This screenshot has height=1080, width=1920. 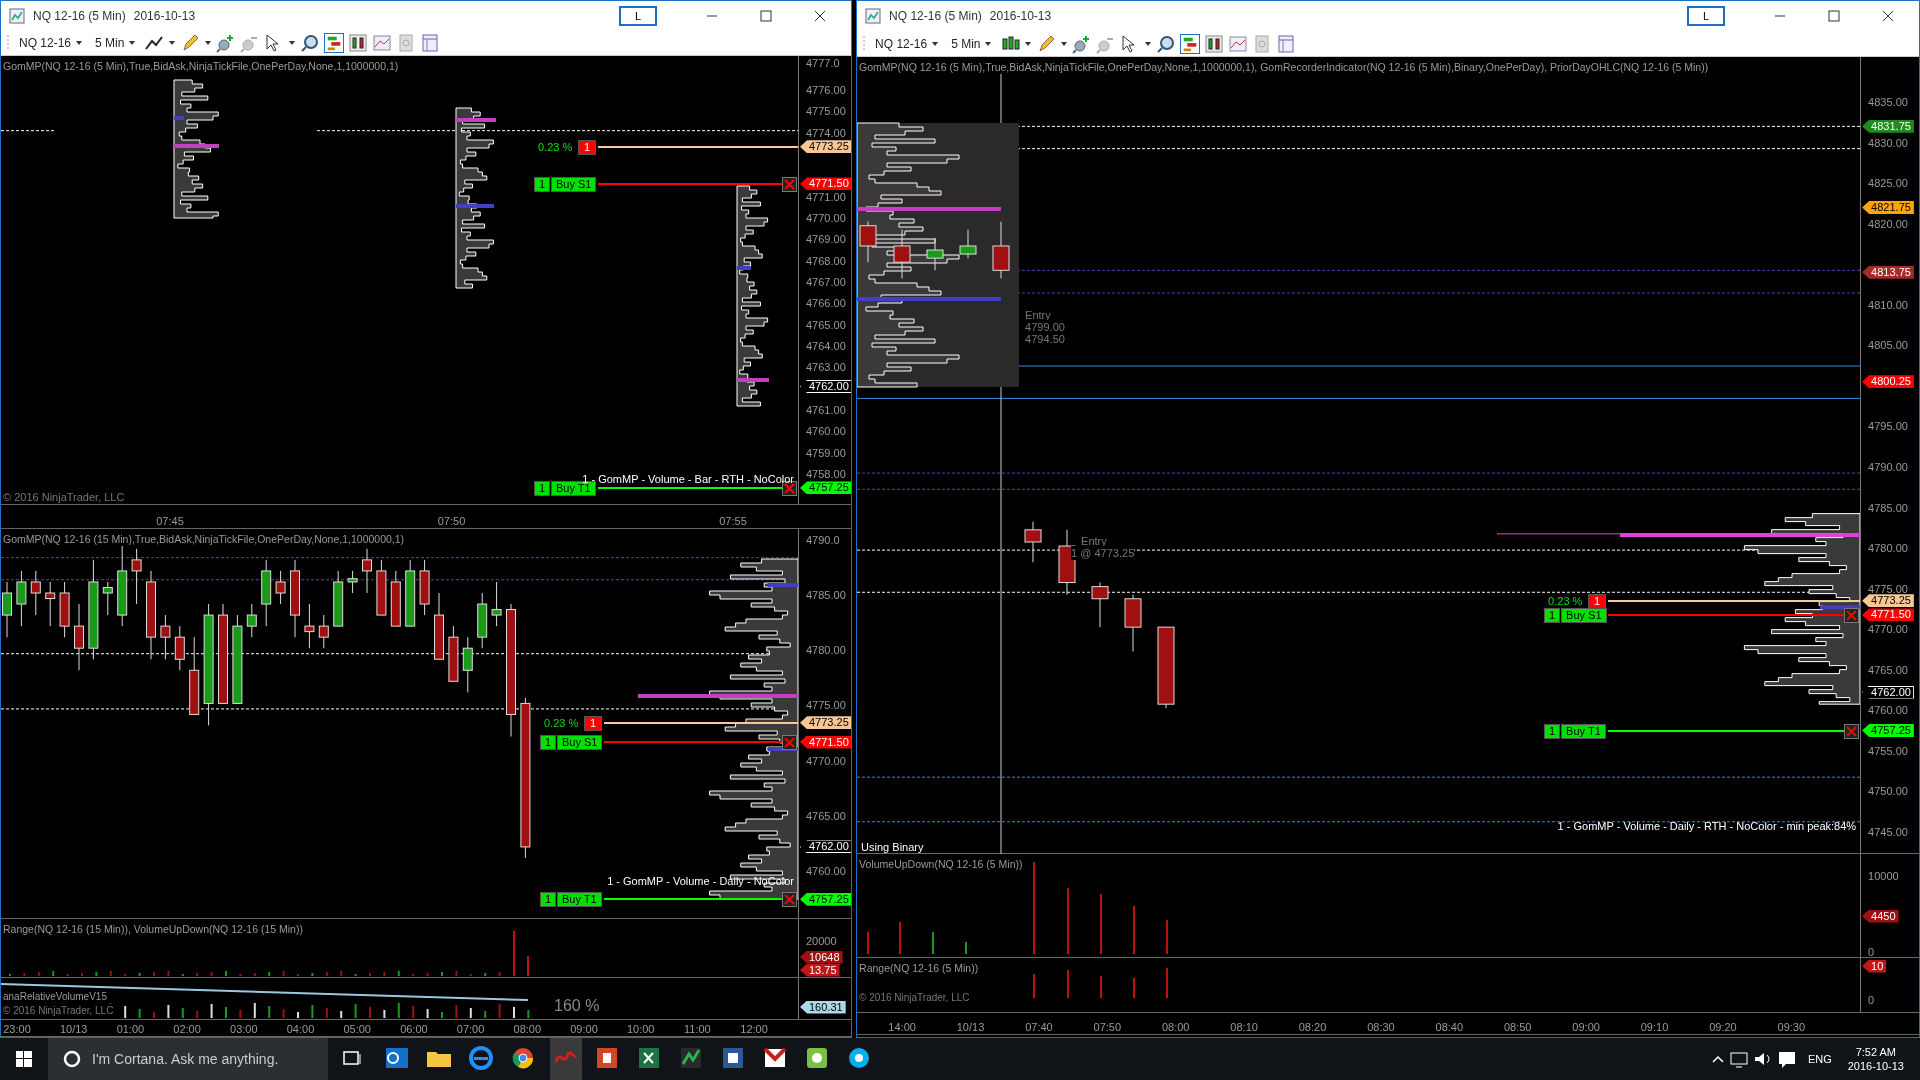 What do you see at coordinates (1723, 1027) in the screenshot?
I see `time-label: 09:20` at bounding box center [1723, 1027].